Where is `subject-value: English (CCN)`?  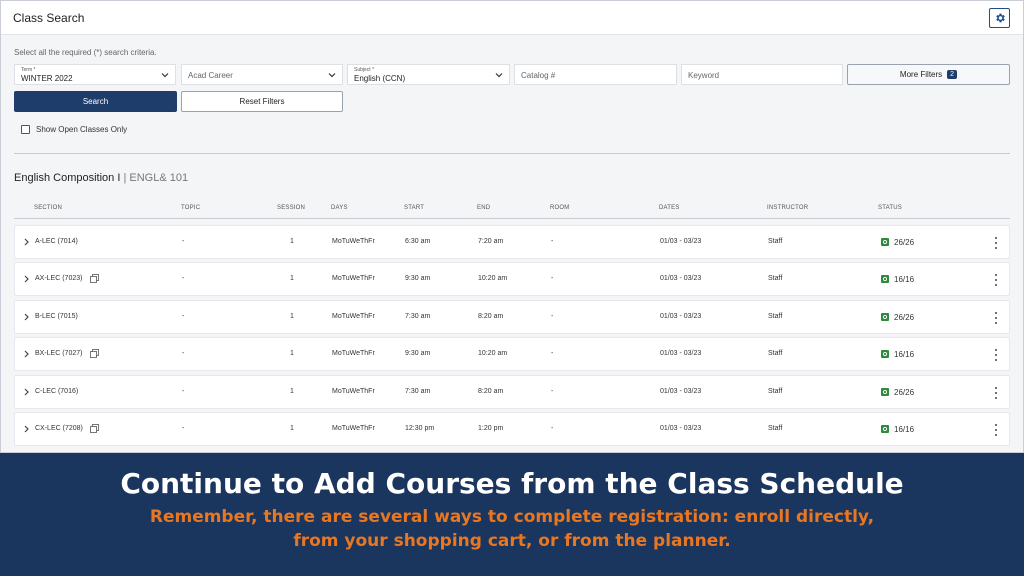 subject-value: English (CCN) is located at coordinates (380, 78).